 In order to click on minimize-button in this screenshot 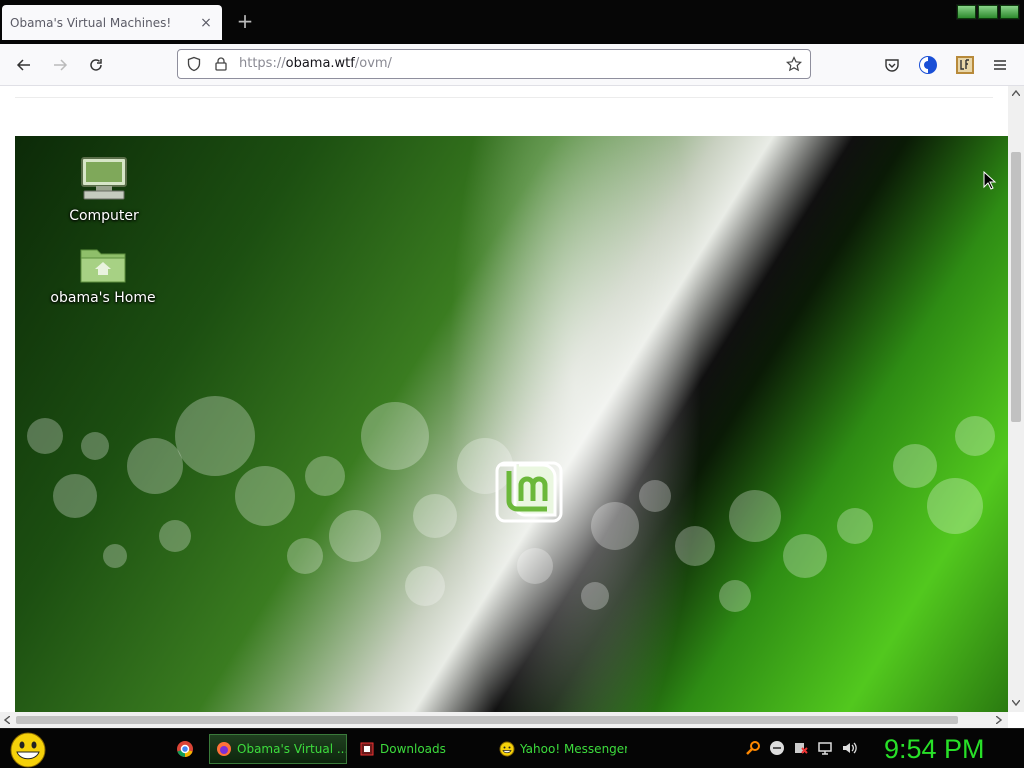, I will do `click(967, 12)`.